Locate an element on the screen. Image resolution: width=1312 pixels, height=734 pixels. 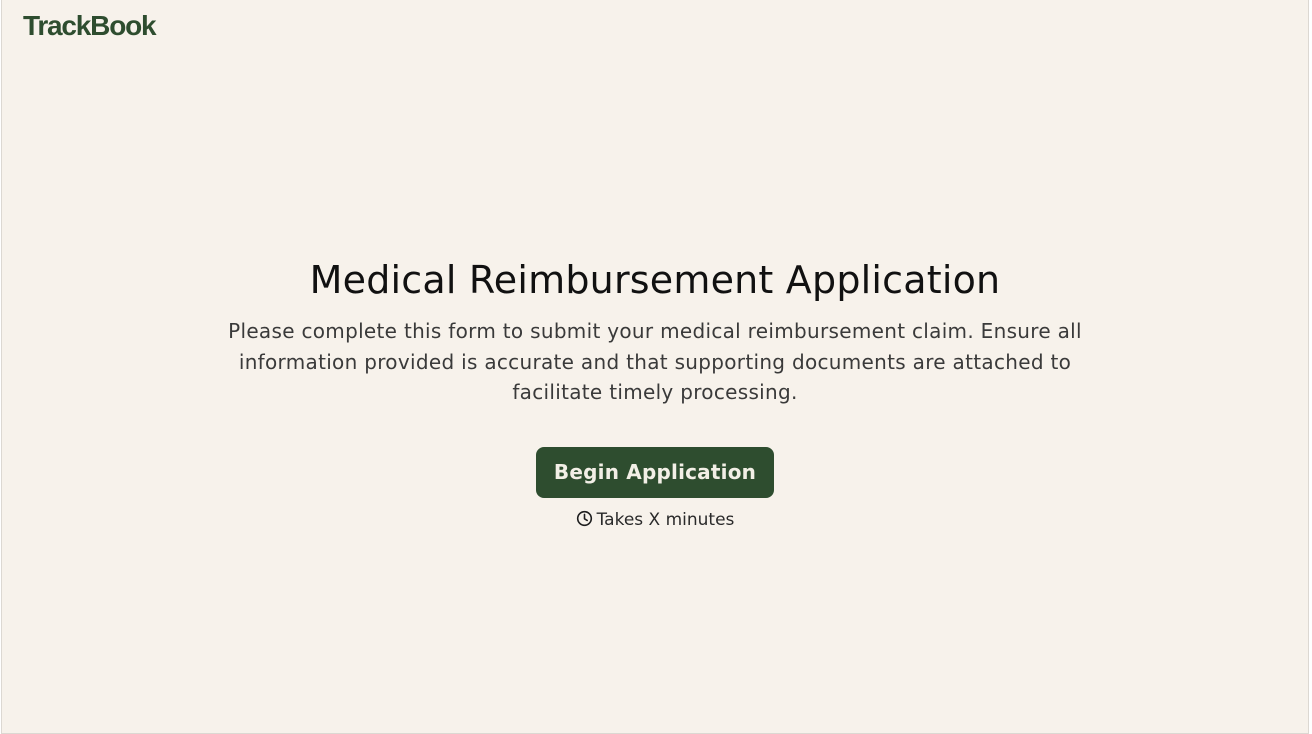
duration-note: Takes X minutes is located at coordinates (655, 520).